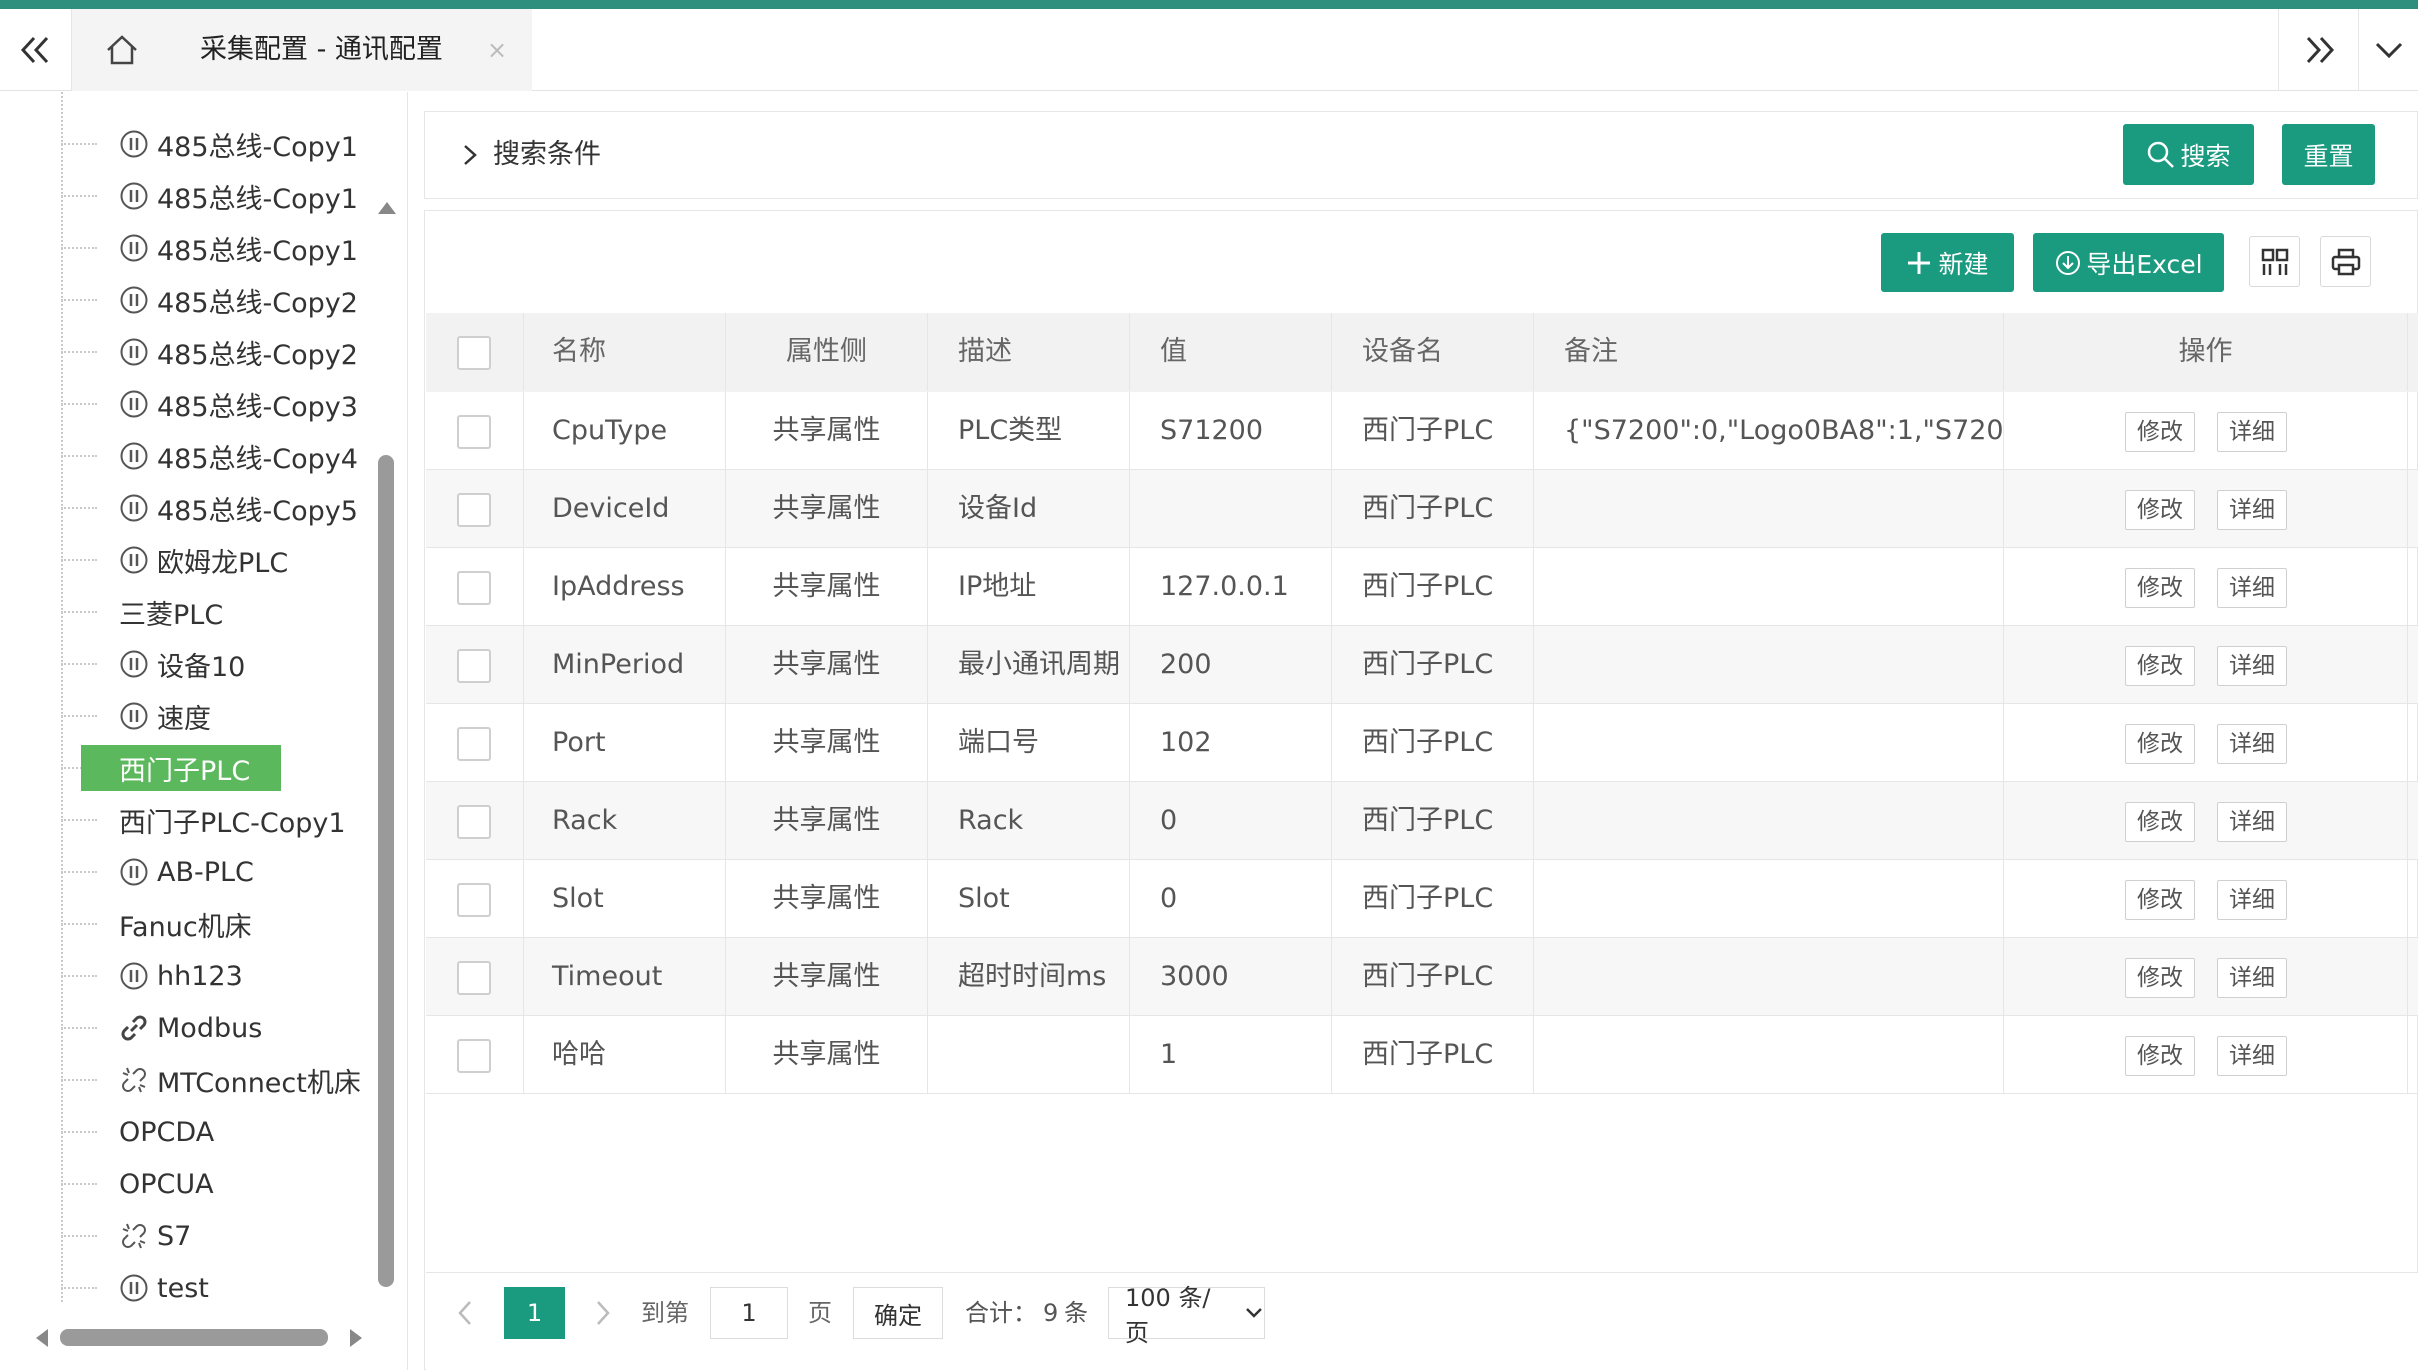 Image resolution: width=2418 pixels, height=1370 pixels. Describe the element at coordinates (221, 976) in the screenshot. I see `tree-item: hh123` at that location.